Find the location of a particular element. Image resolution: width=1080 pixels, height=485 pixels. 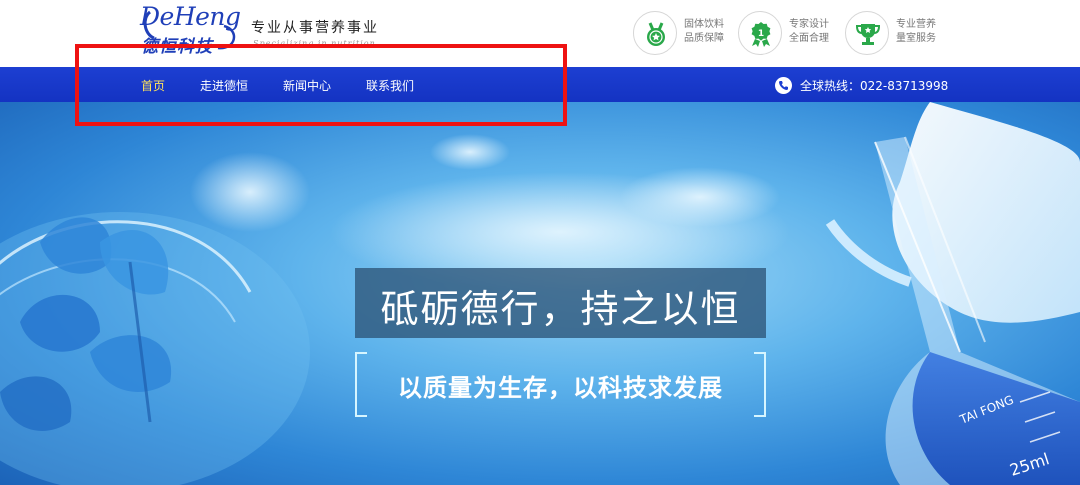

phone-icon is located at coordinates (783, 85).